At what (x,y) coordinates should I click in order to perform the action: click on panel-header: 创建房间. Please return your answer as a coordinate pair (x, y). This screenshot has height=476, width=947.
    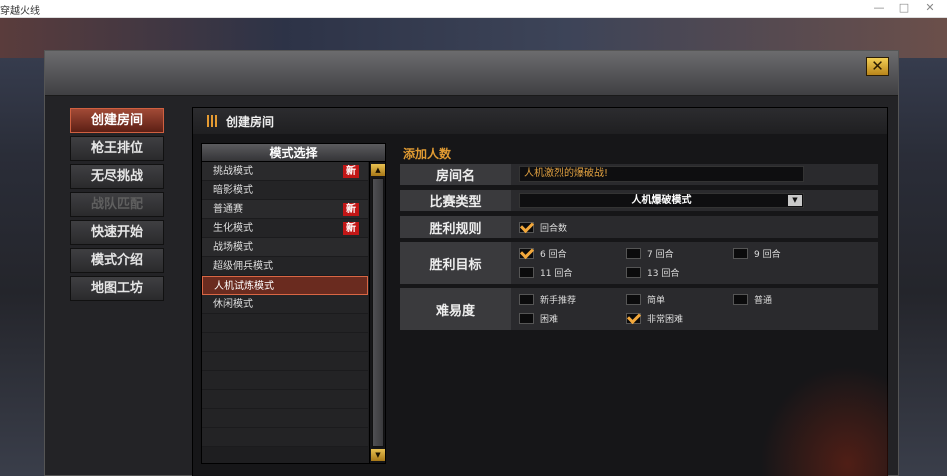
    Looking at the image, I should click on (540, 121).